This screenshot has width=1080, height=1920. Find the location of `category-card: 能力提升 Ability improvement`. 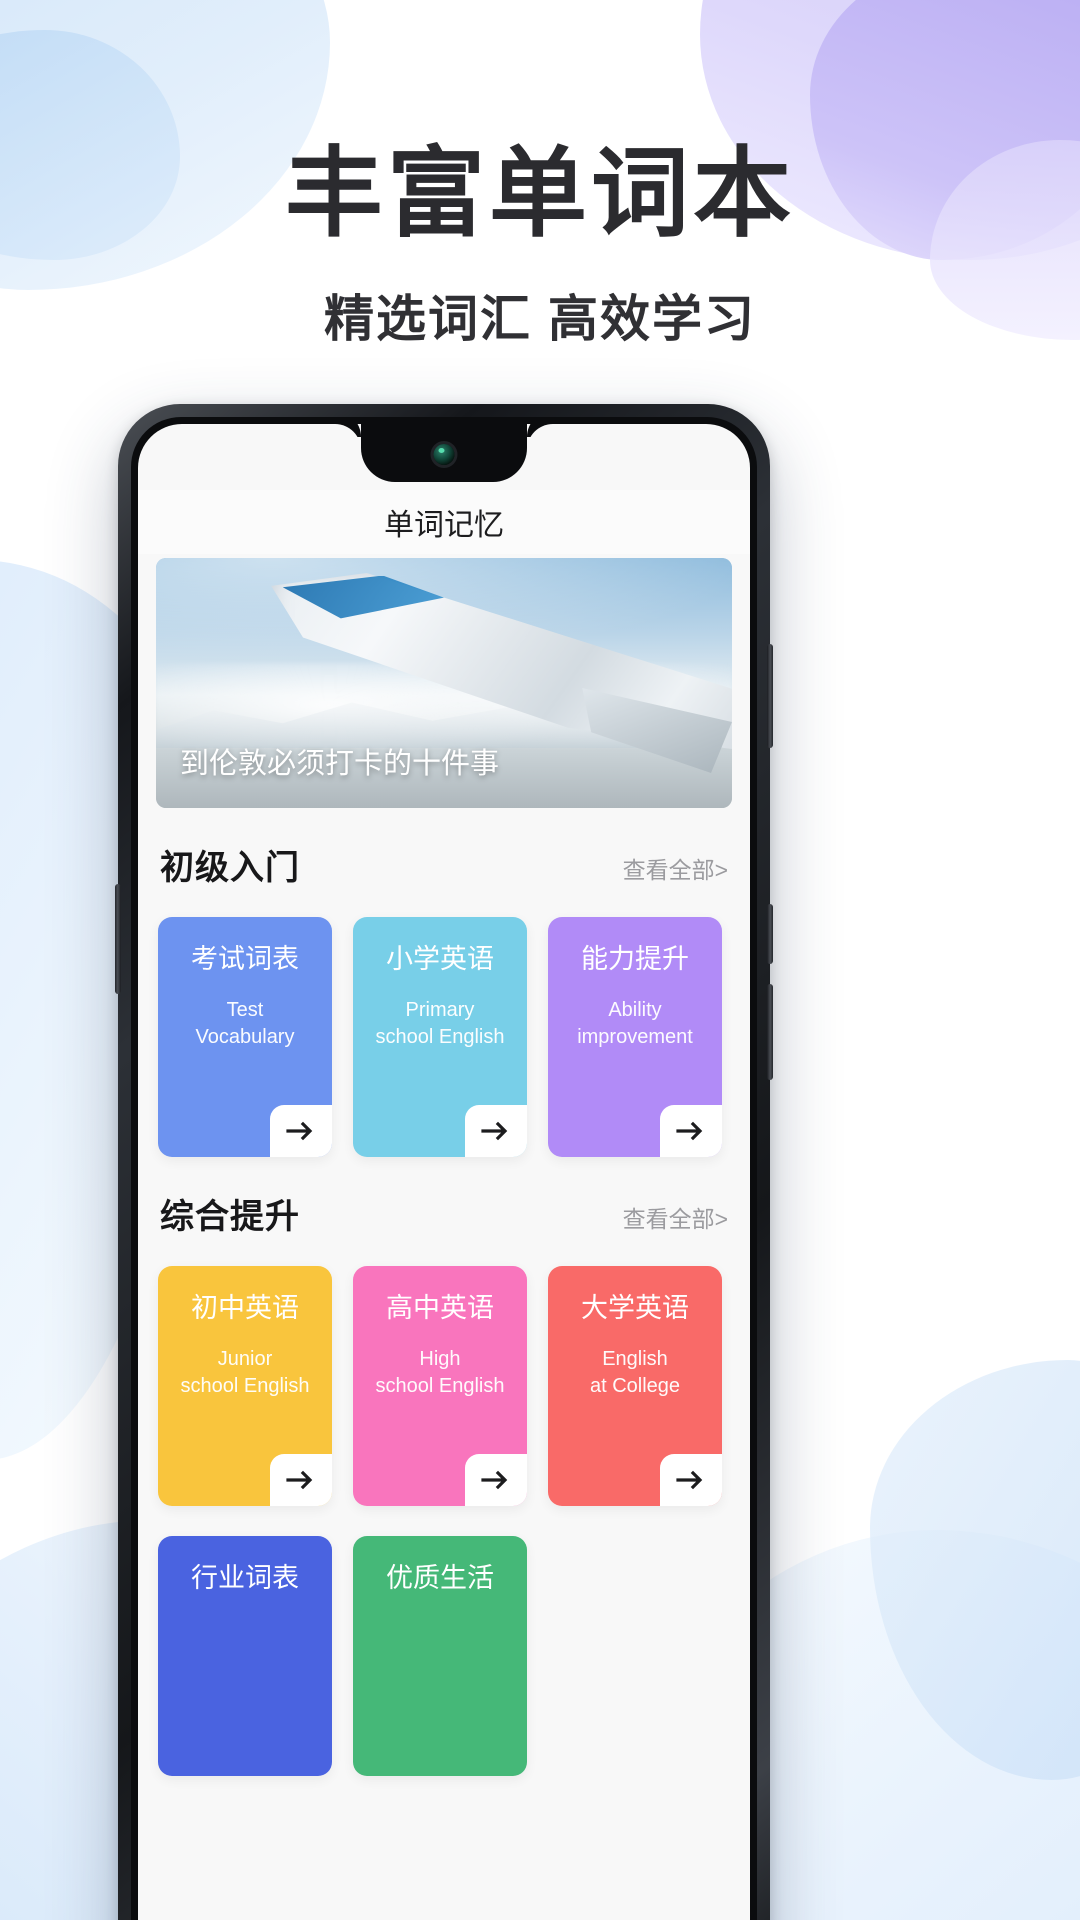

category-card: 能力提升 Ability improvement is located at coordinates (635, 1037).